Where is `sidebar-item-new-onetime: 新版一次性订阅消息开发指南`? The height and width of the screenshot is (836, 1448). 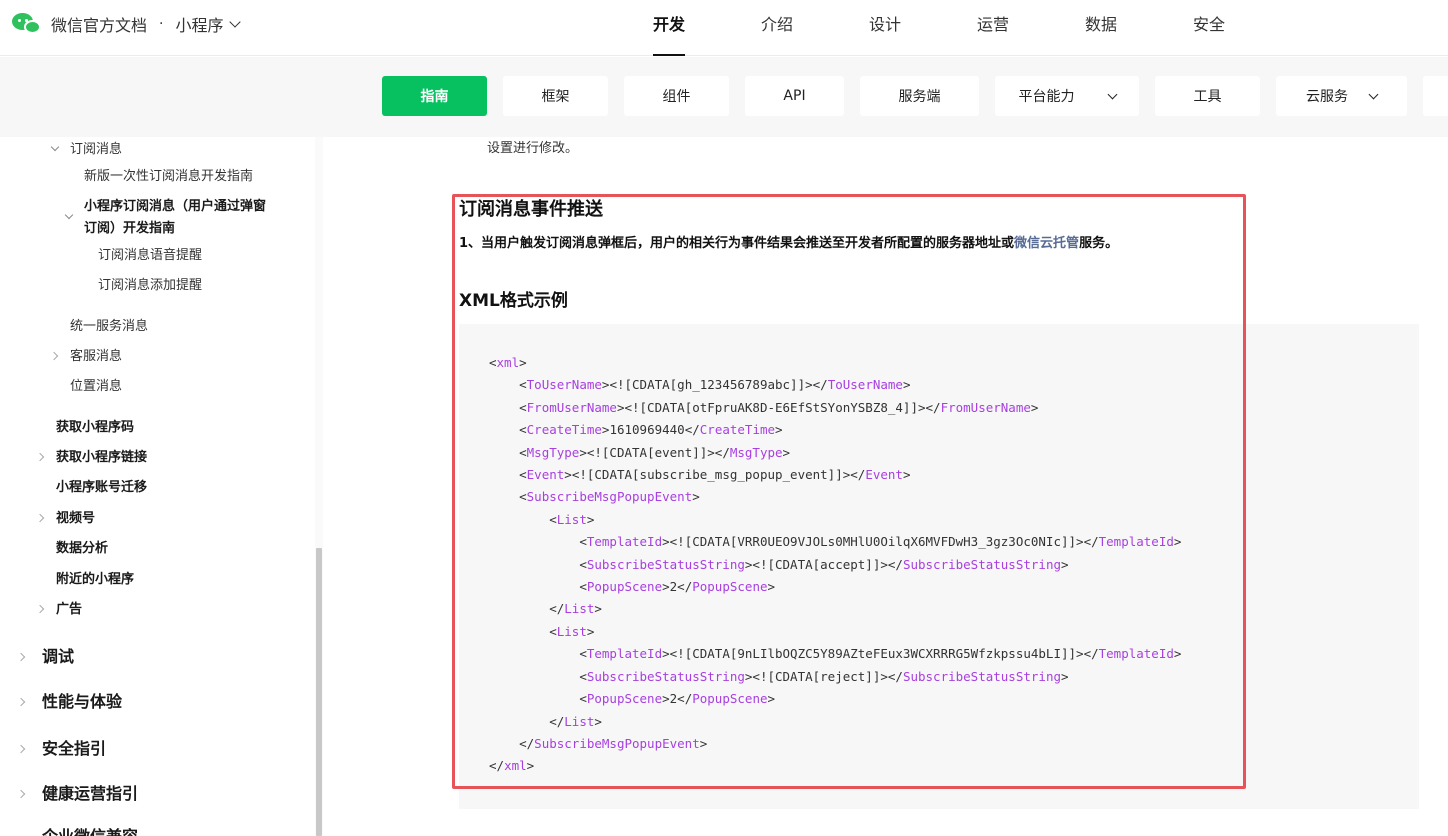 sidebar-item-new-onetime: 新版一次性订阅消息开发指南 is located at coordinates (168, 177).